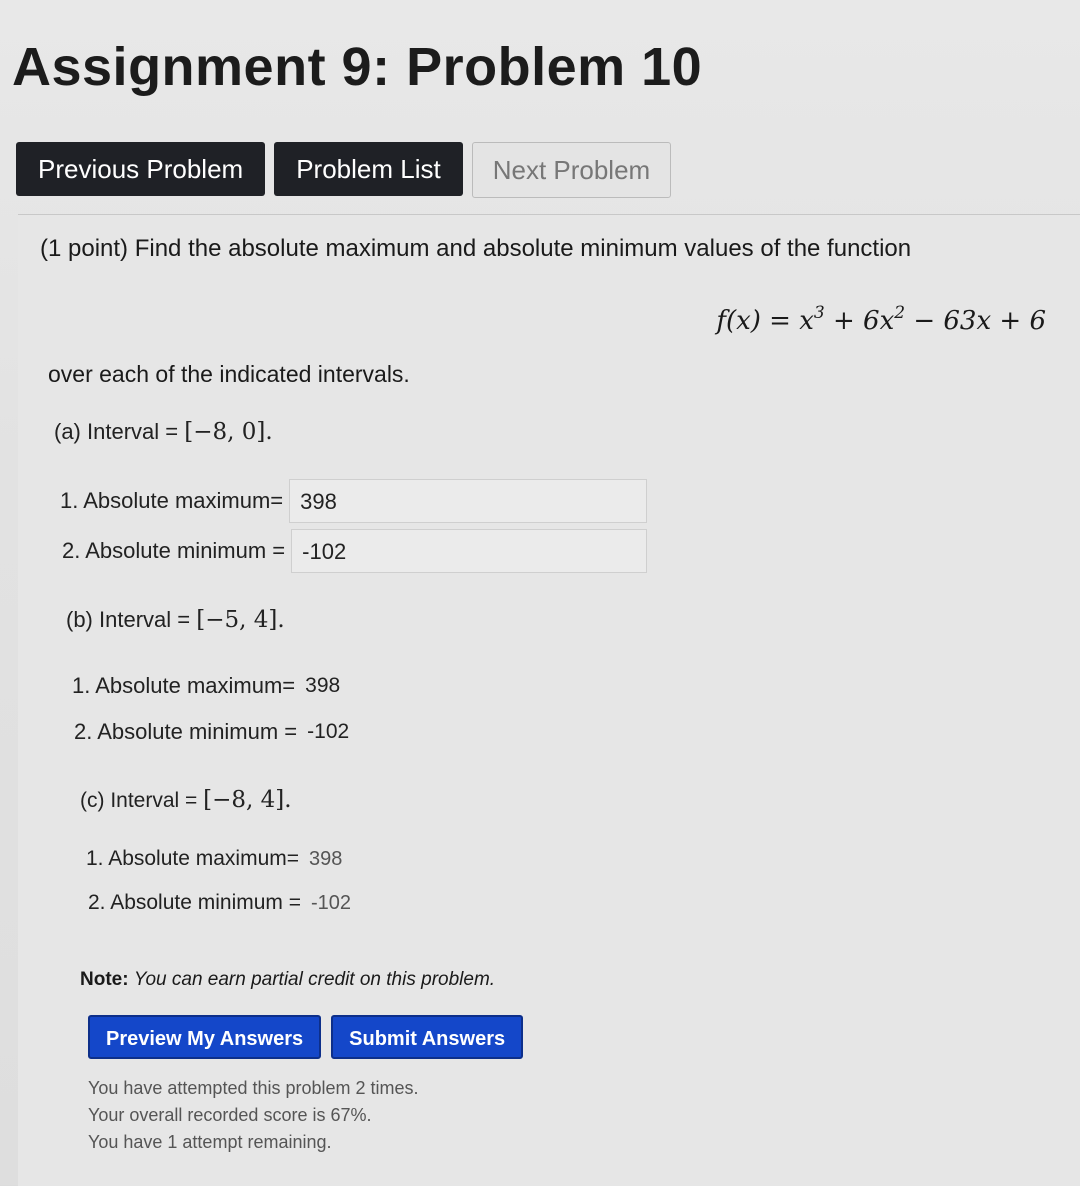 The width and height of the screenshot is (1080, 1186). I want to click on formula-exponent-2: 2, so click(900, 313).